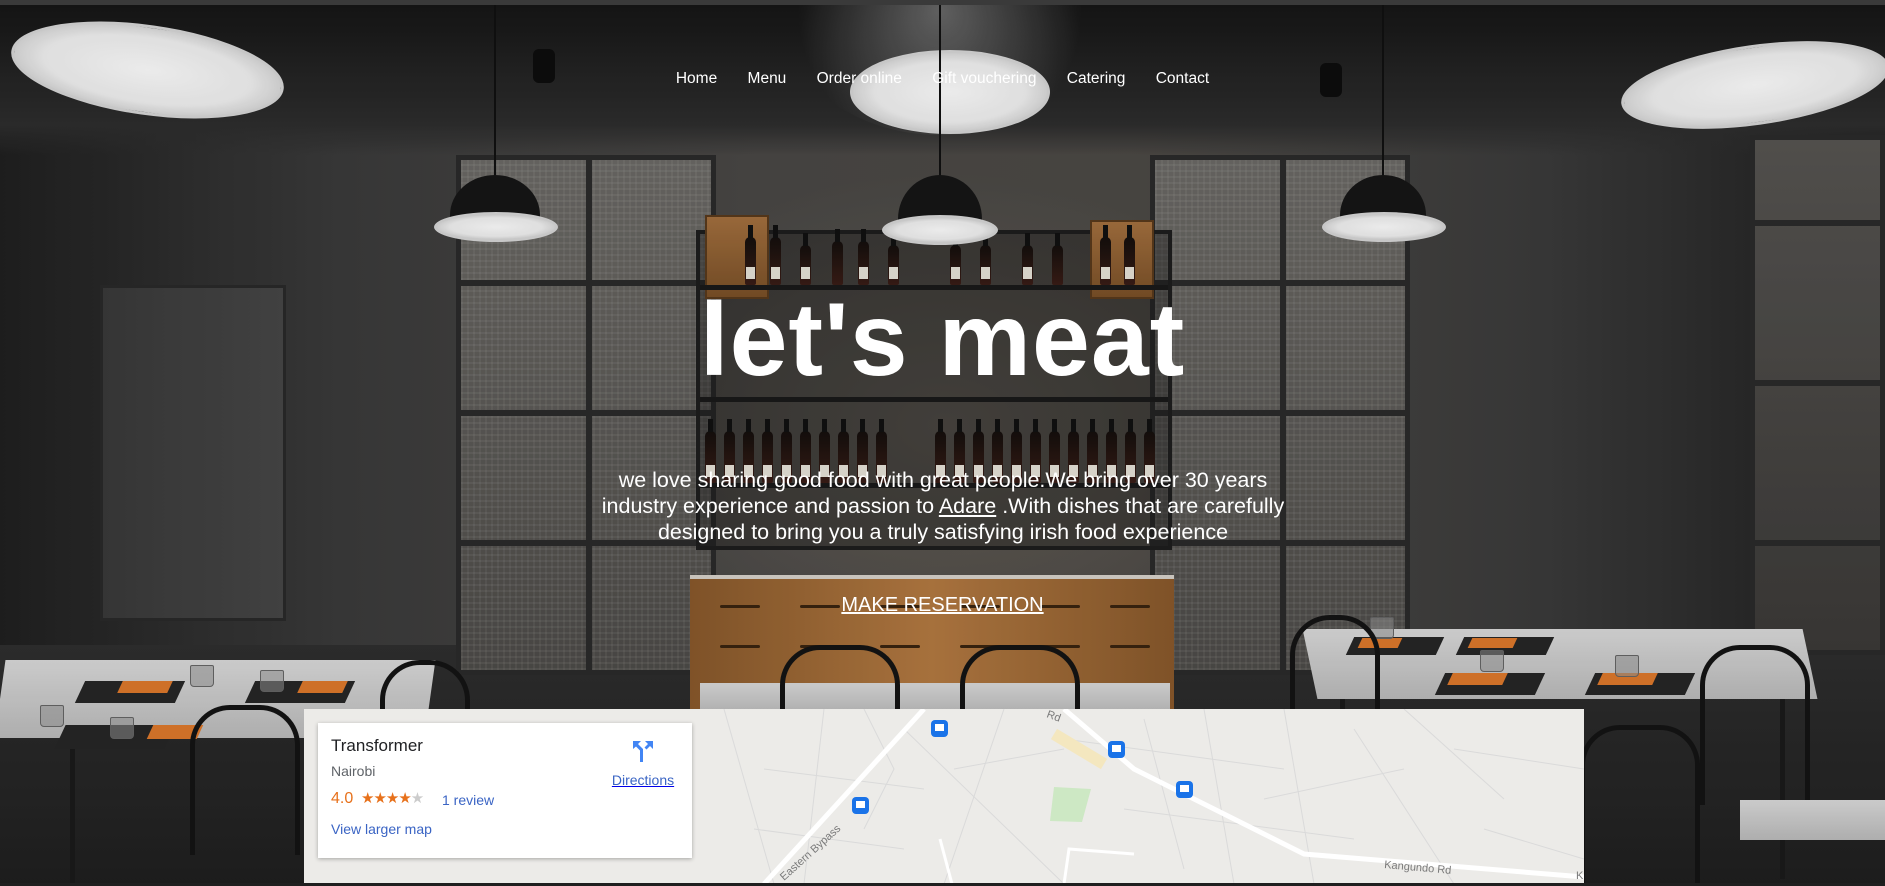 The height and width of the screenshot is (886, 1885). Describe the element at coordinates (696, 79) in the screenshot. I see `nav-home: Home` at that location.